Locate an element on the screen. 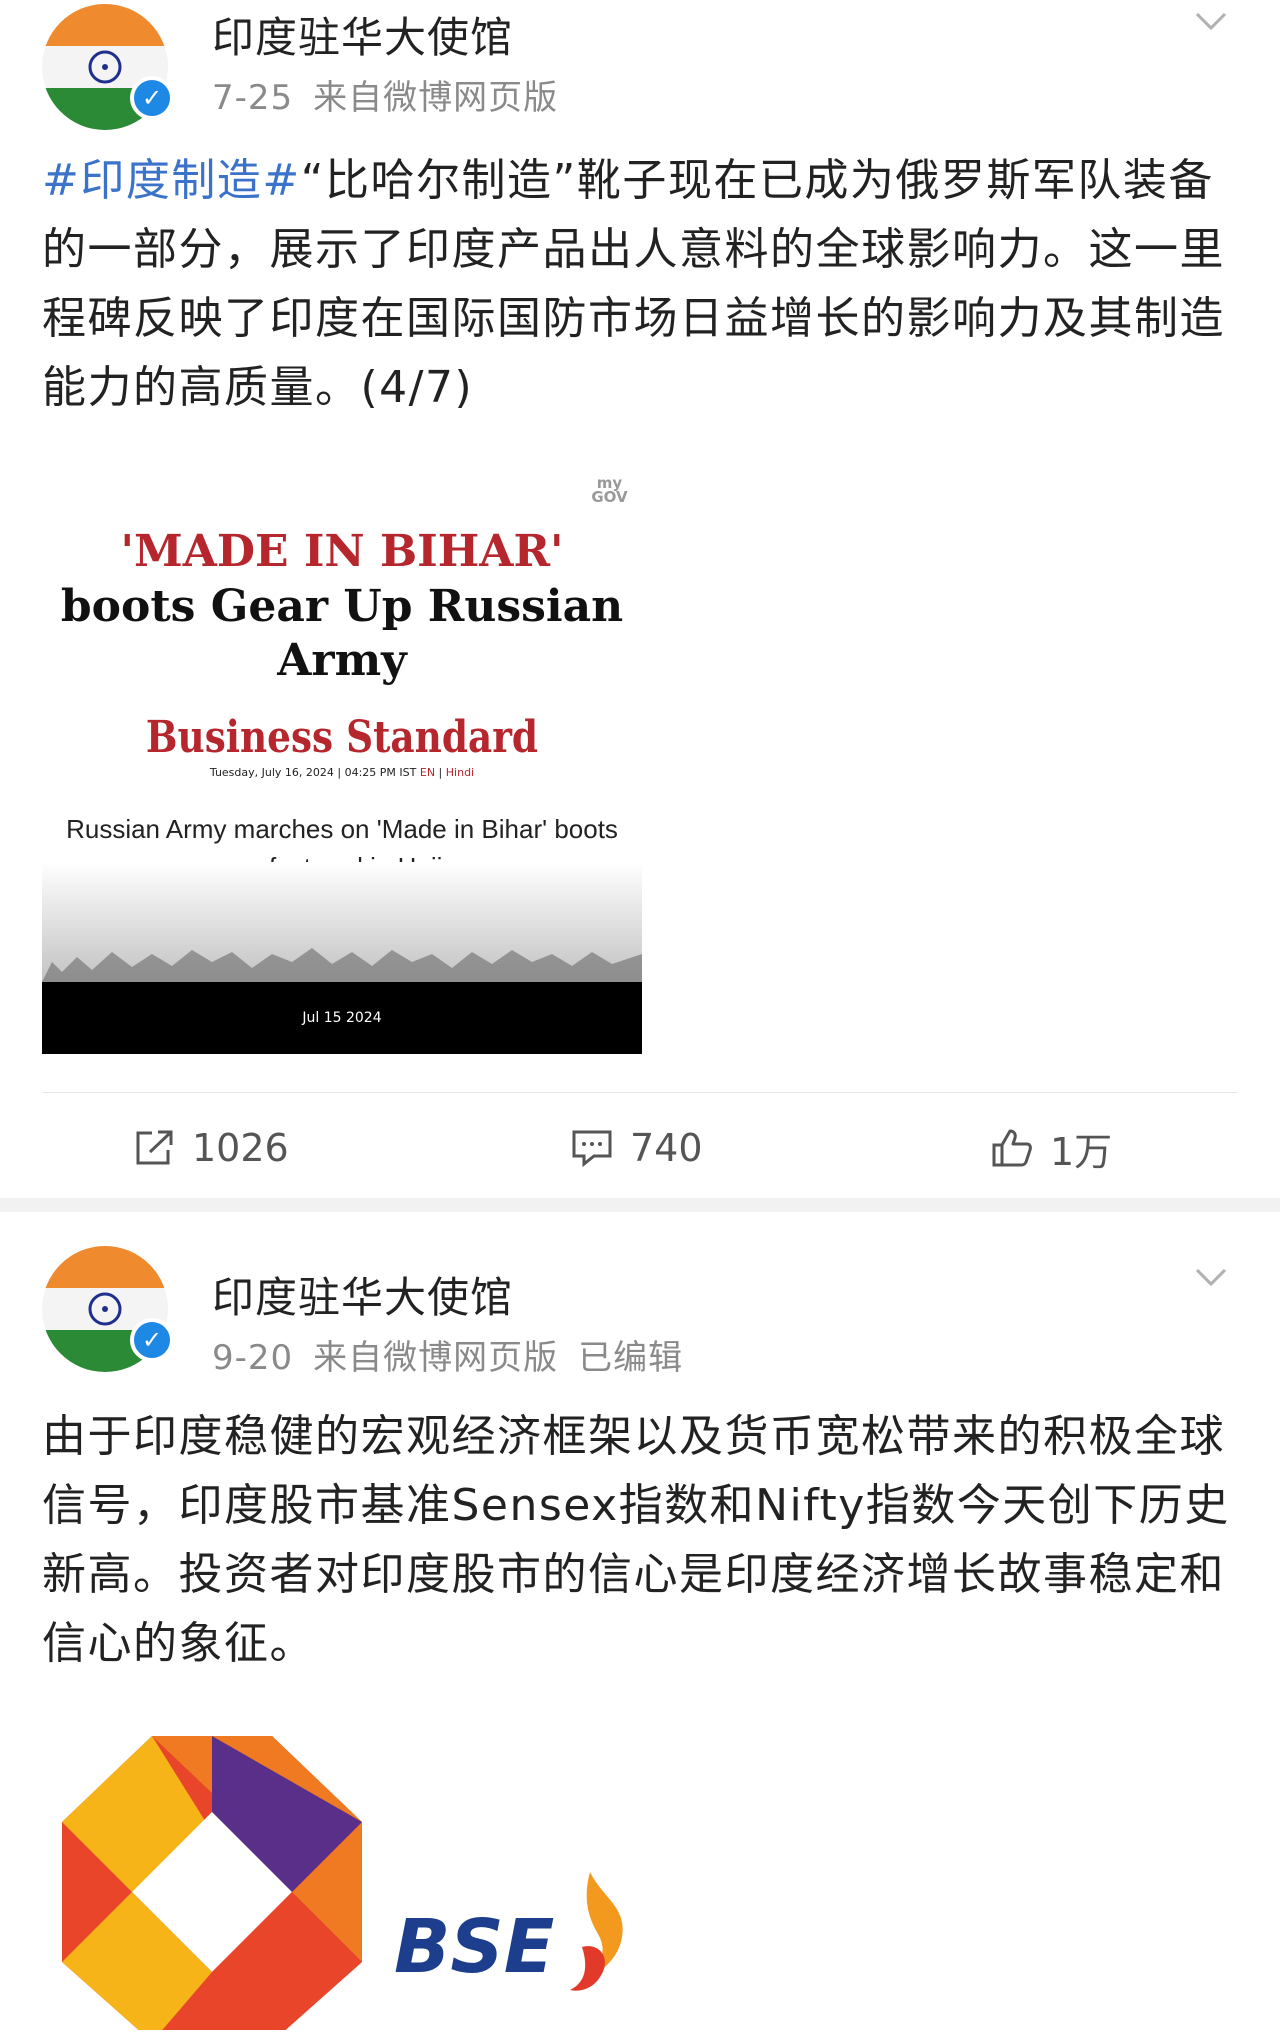 The height and width of the screenshot is (2034, 1280). repost-count: 1026 is located at coordinates (240, 1148).